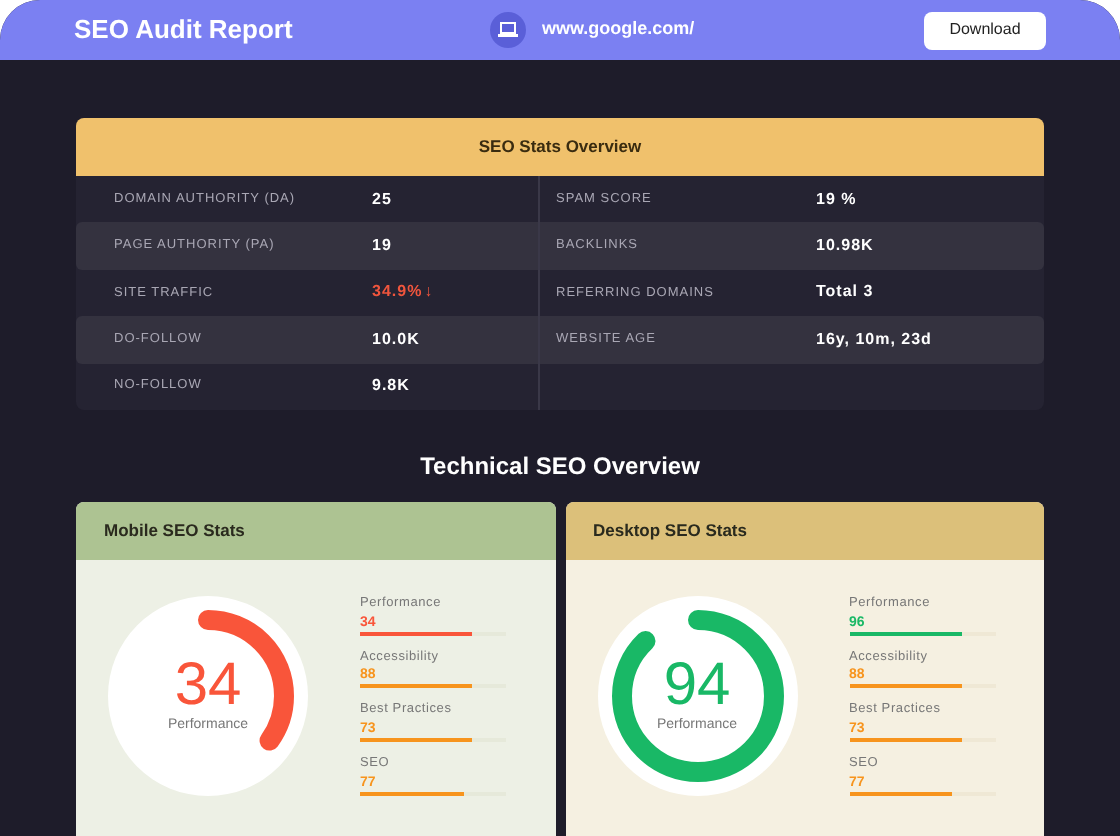 Image resolution: width=1120 pixels, height=836 pixels. I want to click on card-title: Mobile SEO Stats, so click(315, 530).